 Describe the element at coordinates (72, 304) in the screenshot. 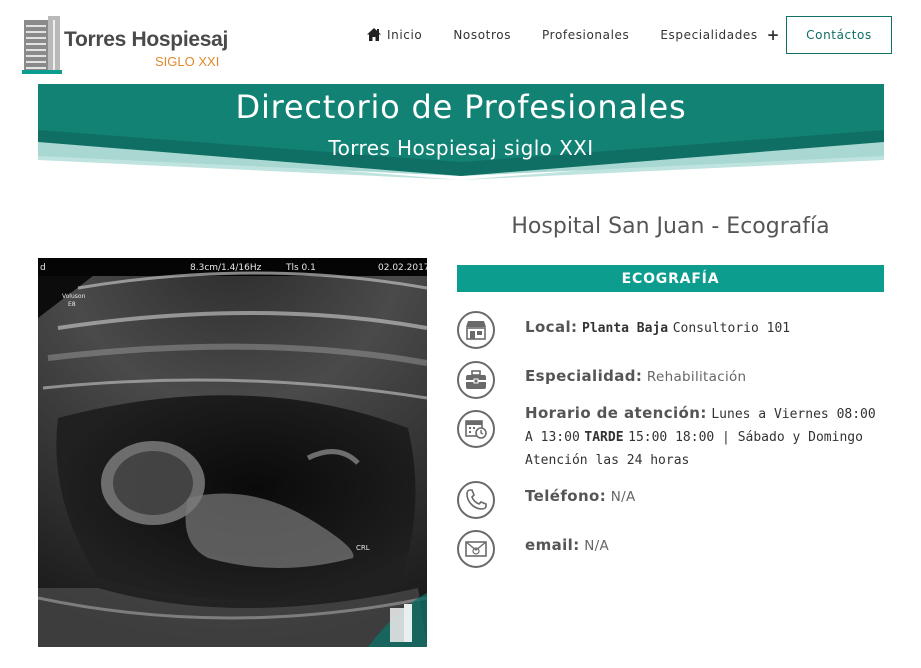

I see `us-brand-sub: E8` at that location.